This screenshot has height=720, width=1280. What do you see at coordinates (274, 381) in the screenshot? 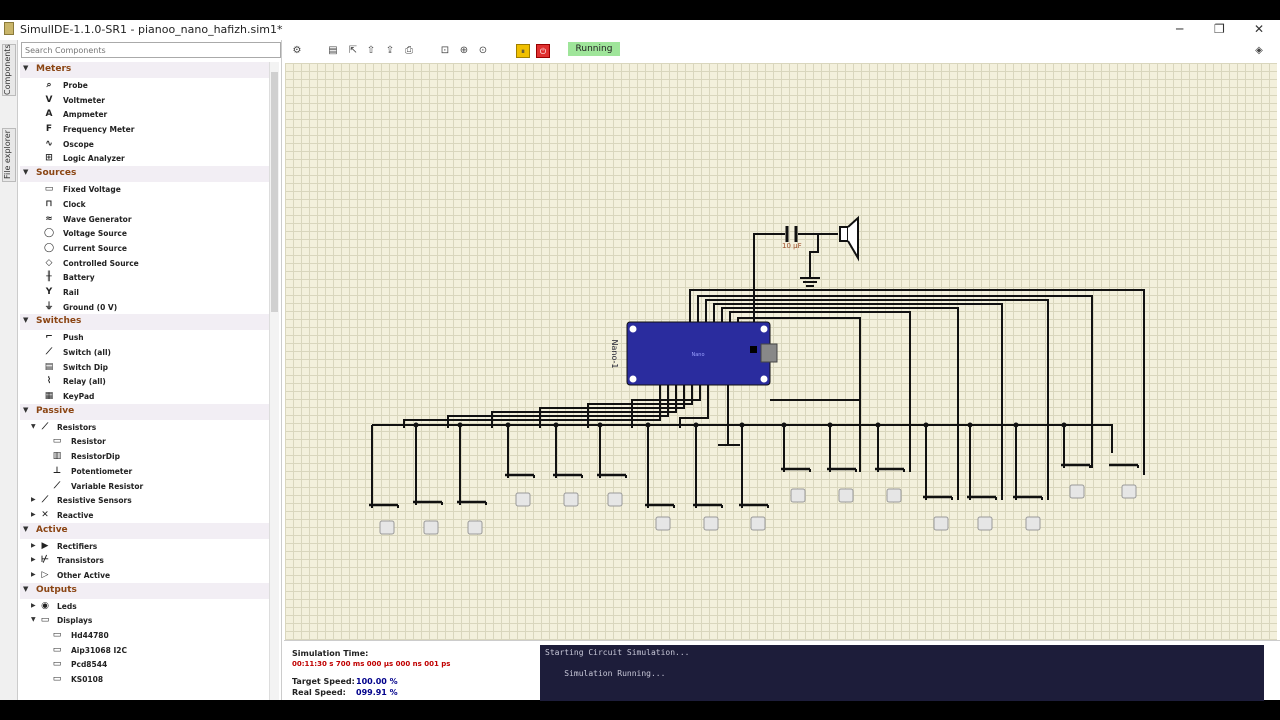
I see `tree-scrollbar` at bounding box center [274, 381].